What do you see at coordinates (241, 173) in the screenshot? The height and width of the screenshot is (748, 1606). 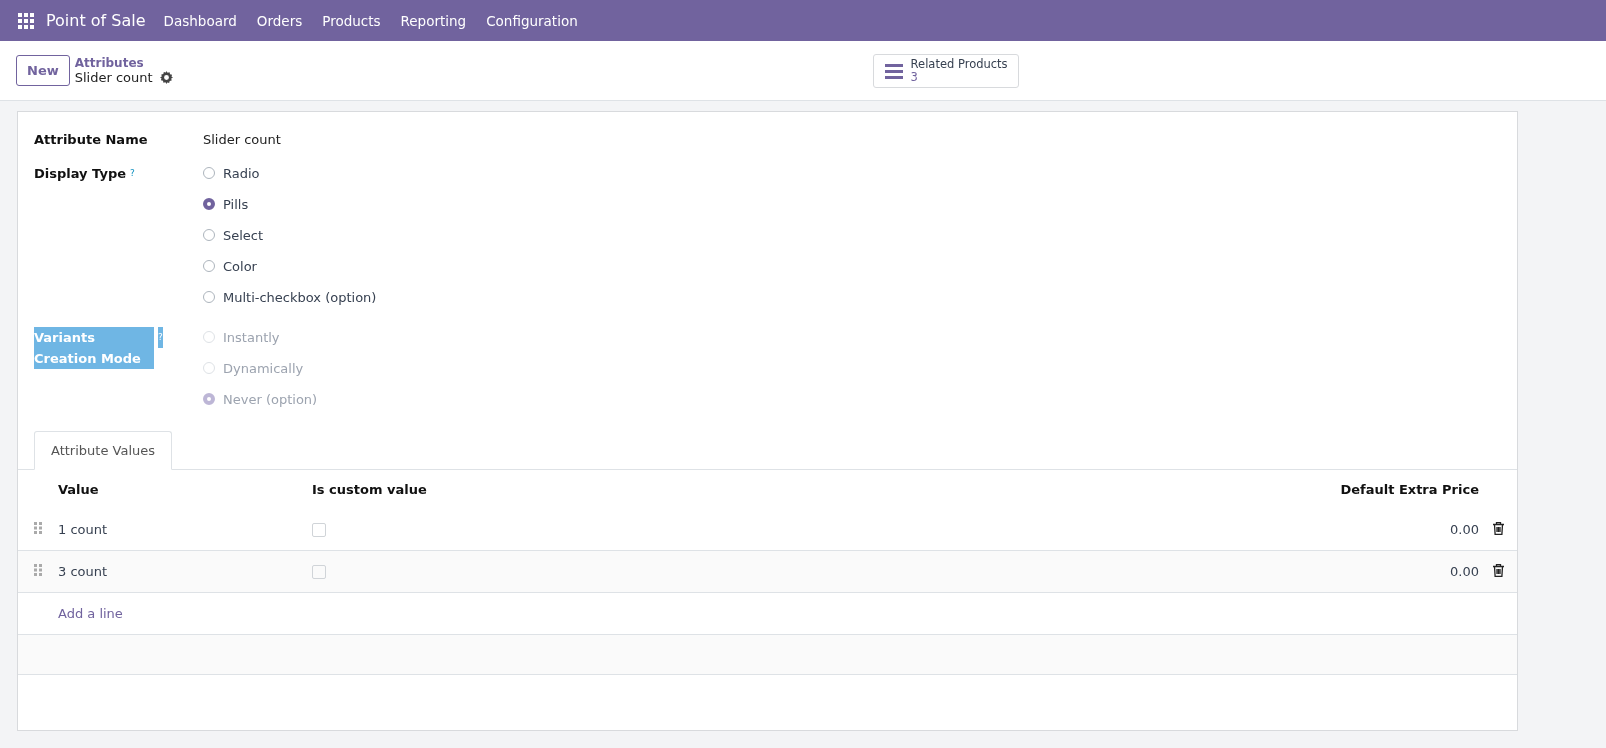 I see `radio-label: Radio` at bounding box center [241, 173].